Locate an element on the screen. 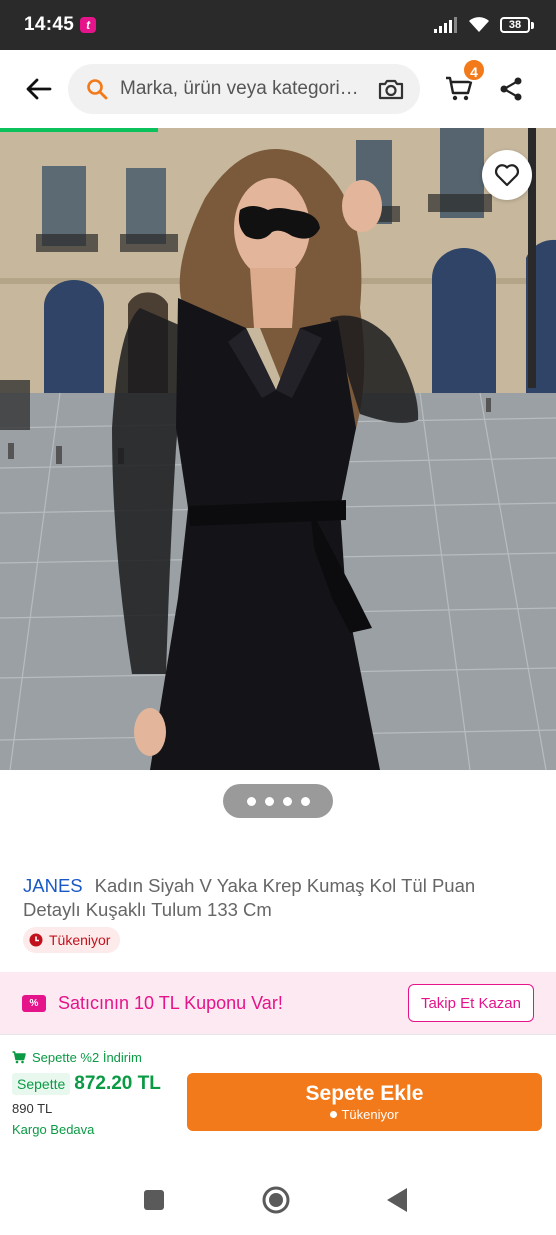  camera-search-button is located at coordinates (391, 89).